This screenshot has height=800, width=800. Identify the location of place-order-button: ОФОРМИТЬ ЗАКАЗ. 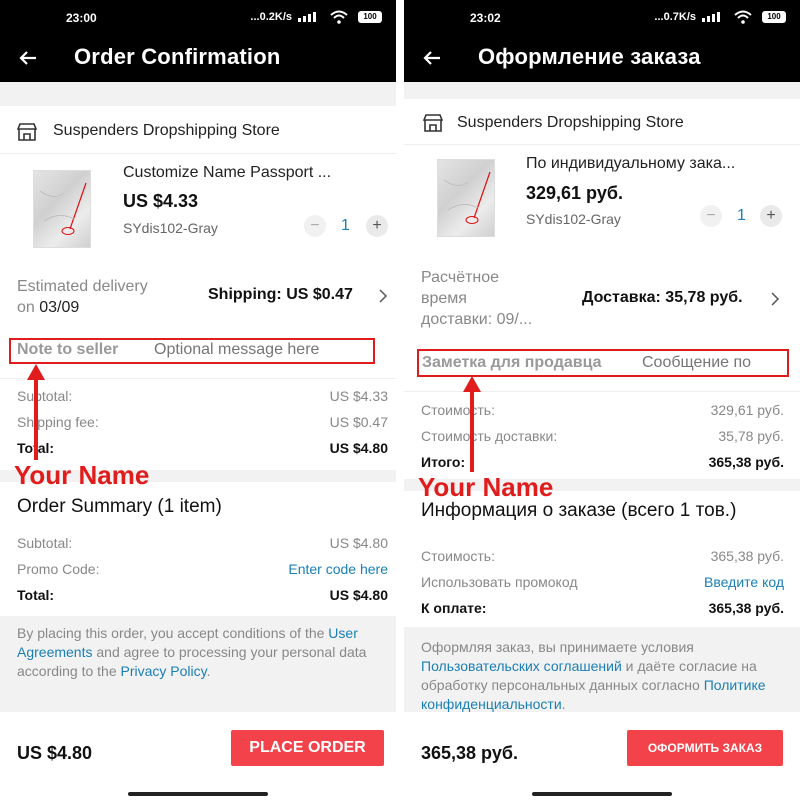
(705, 748).